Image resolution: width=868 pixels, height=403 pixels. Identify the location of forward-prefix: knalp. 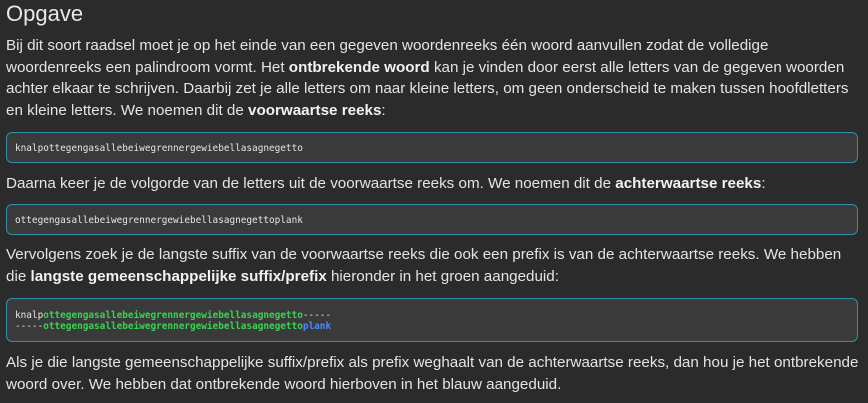
(29, 315).